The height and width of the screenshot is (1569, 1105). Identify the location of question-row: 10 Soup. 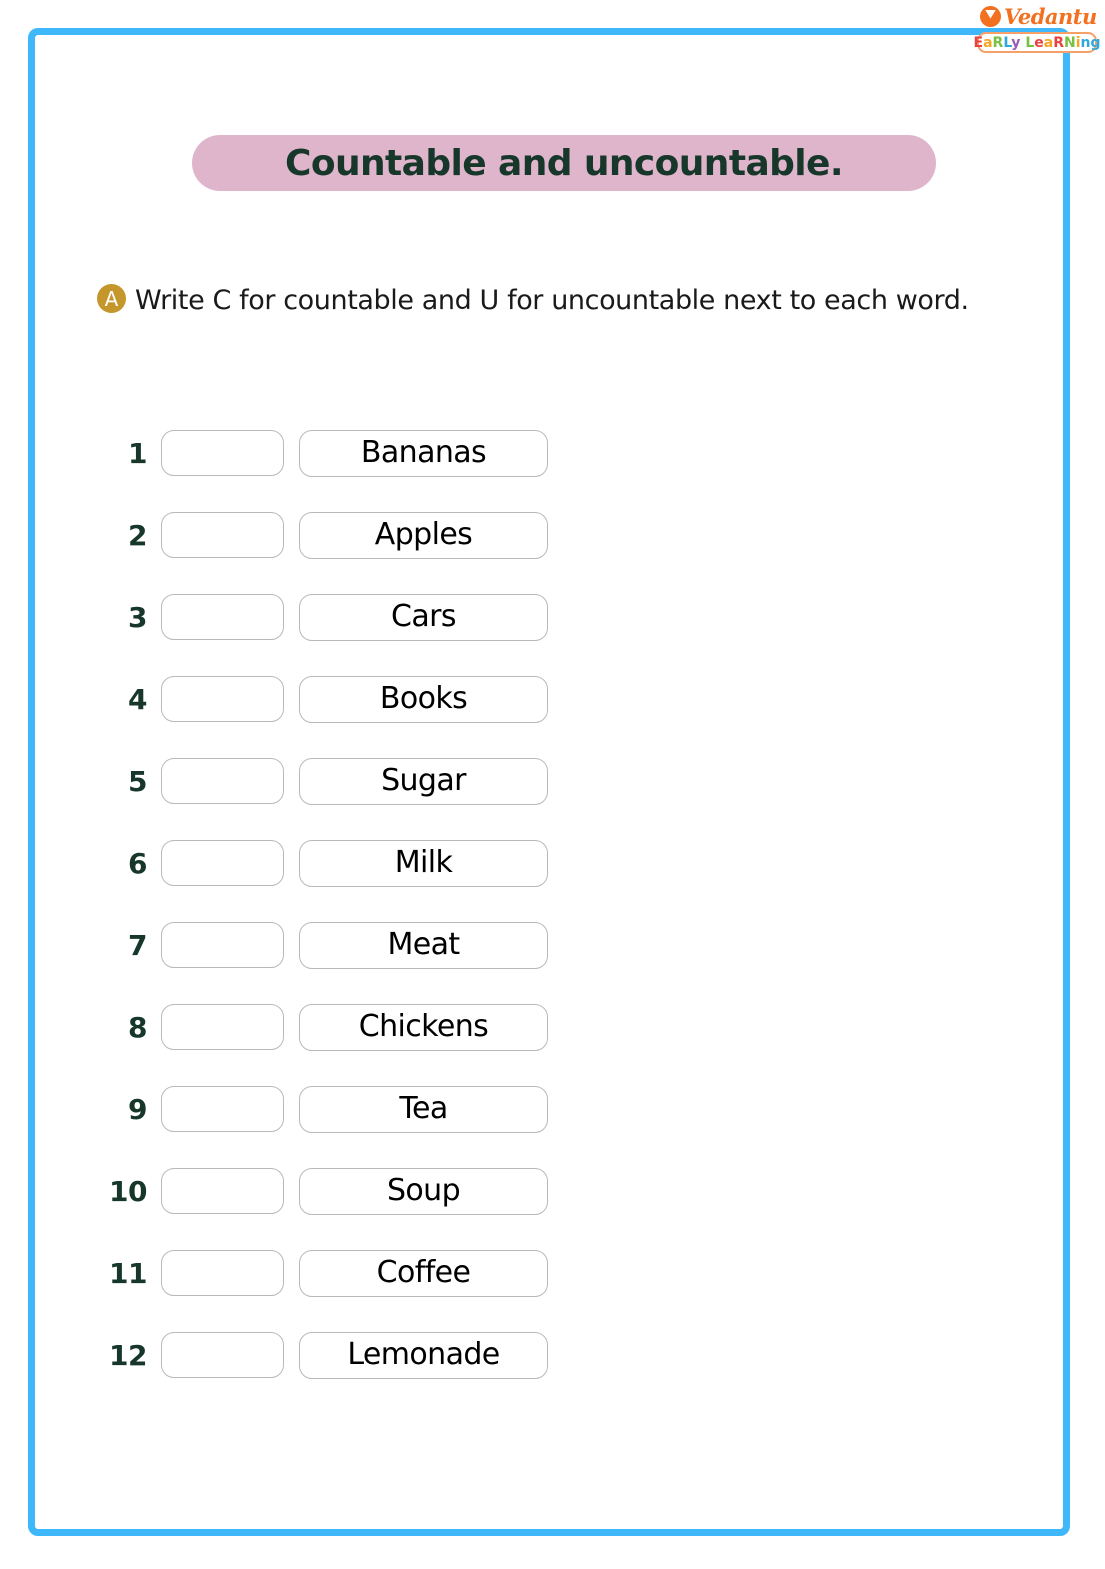
(357, 1191).